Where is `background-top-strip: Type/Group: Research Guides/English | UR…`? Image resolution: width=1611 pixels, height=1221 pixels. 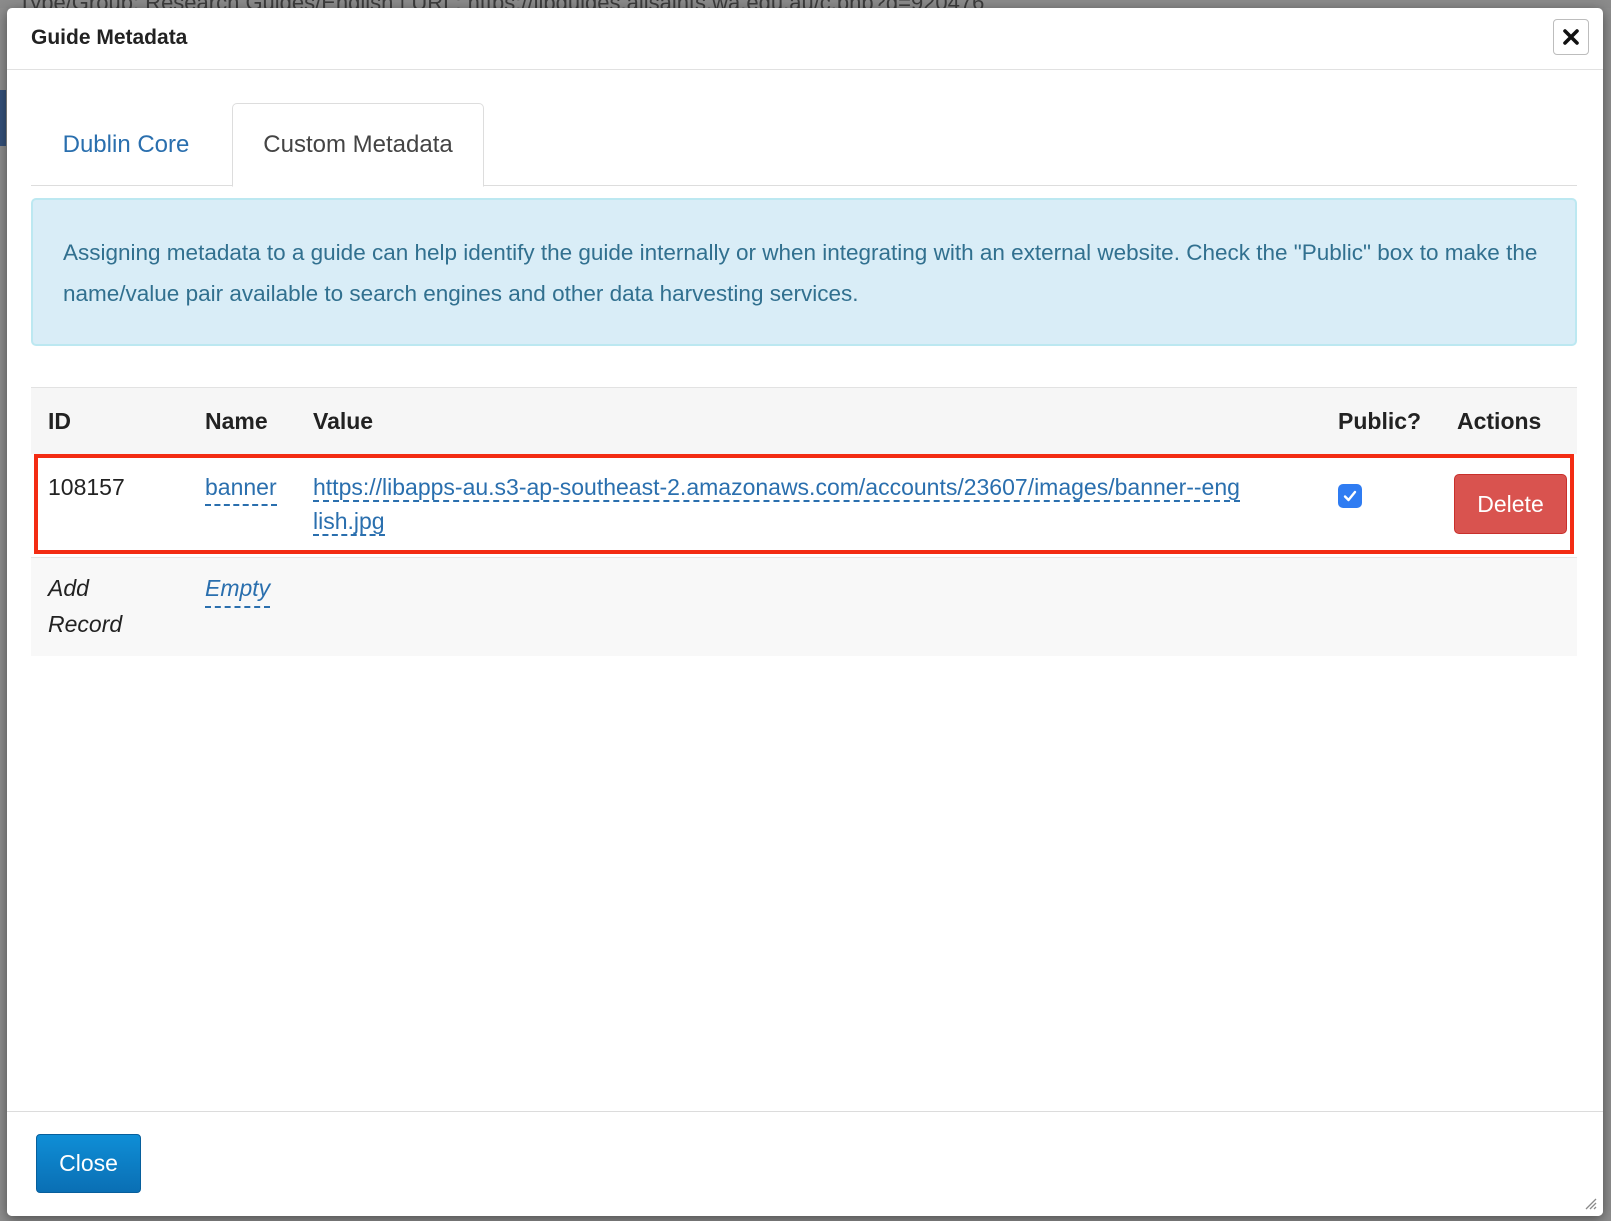
background-top-strip: Type/Group: Research Guides/English | UR… is located at coordinates (805, 4).